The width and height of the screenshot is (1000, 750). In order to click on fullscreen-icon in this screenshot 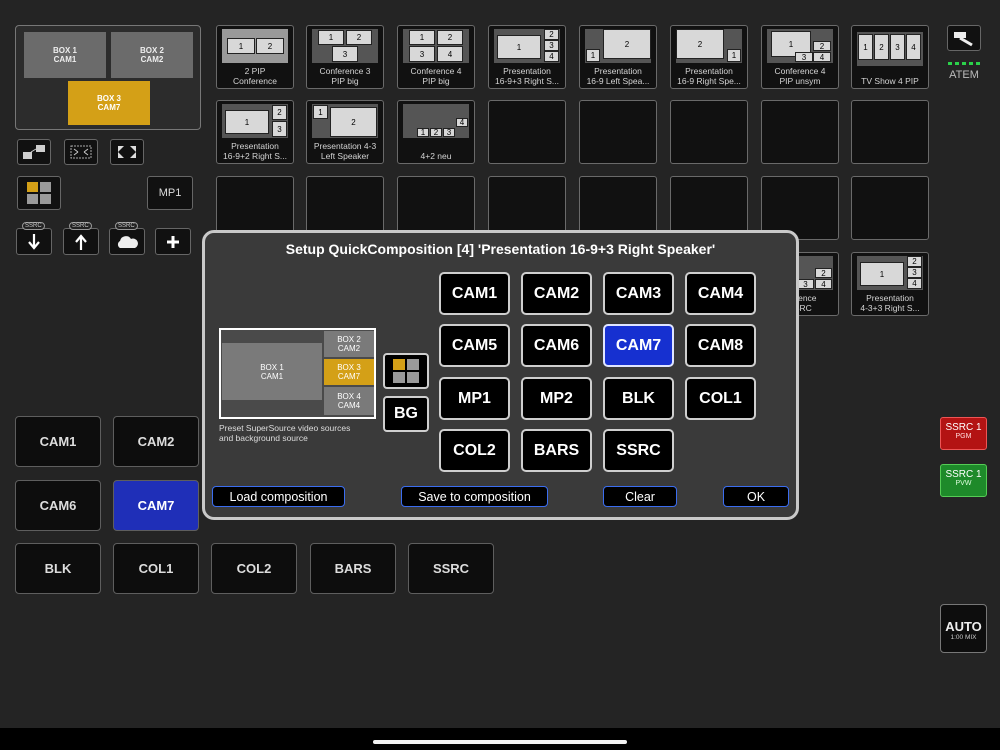, I will do `click(81, 152)`.